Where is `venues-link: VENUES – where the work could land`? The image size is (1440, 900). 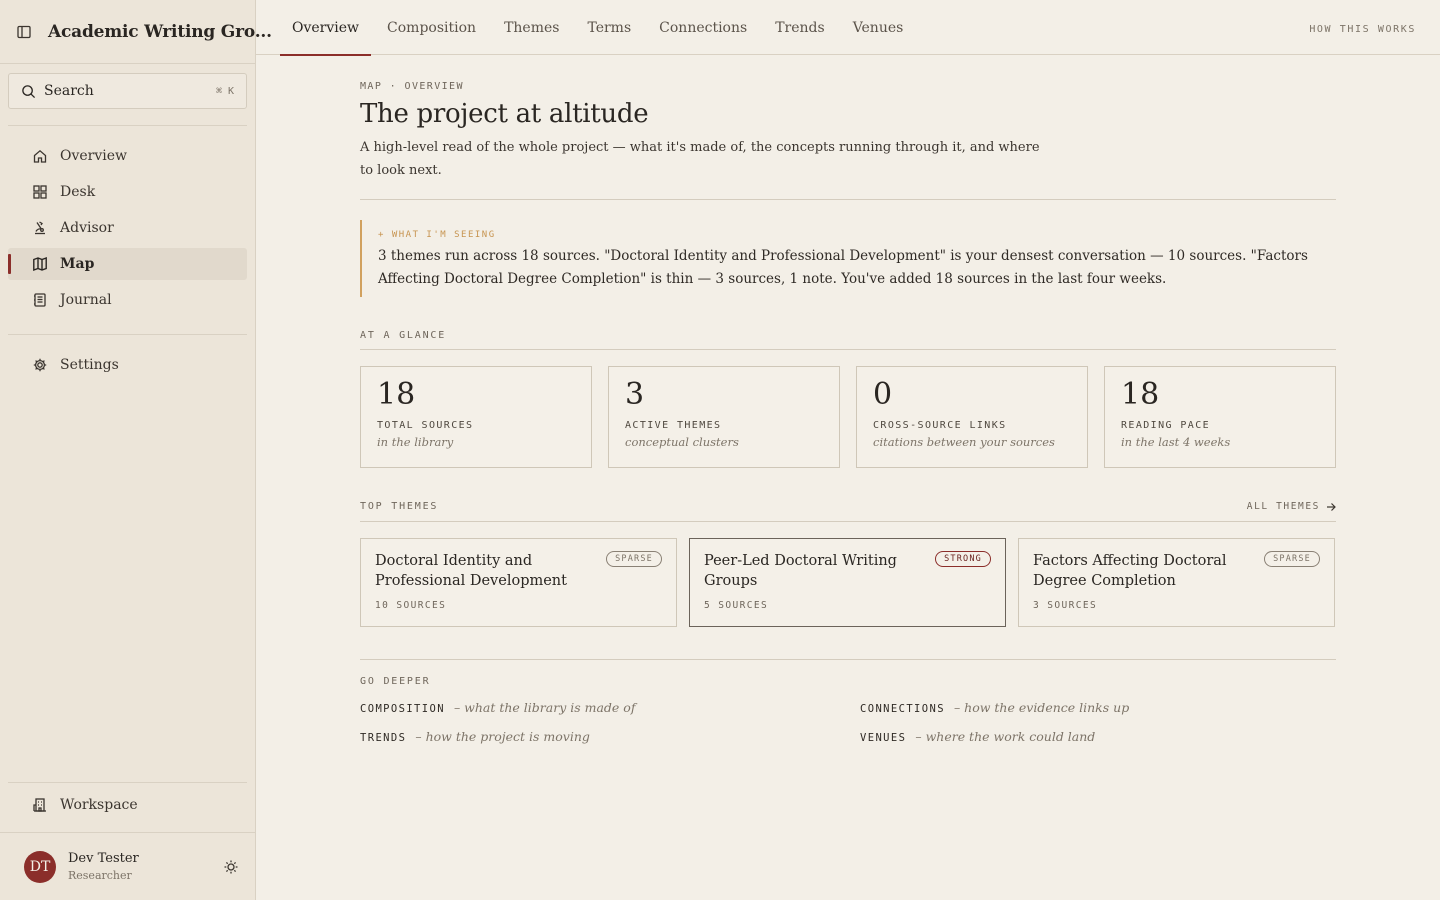 venues-link: VENUES – where the work could land is located at coordinates (1098, 736).